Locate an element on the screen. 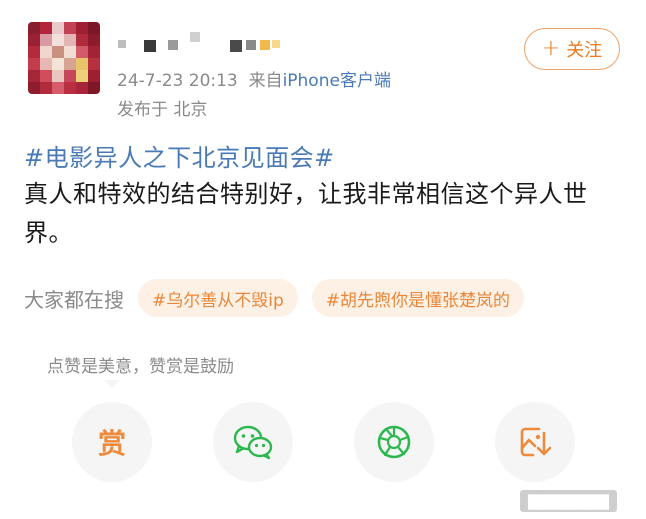 This screenshot has height=519, width=646. avatar is located at coordinates (64, 58).